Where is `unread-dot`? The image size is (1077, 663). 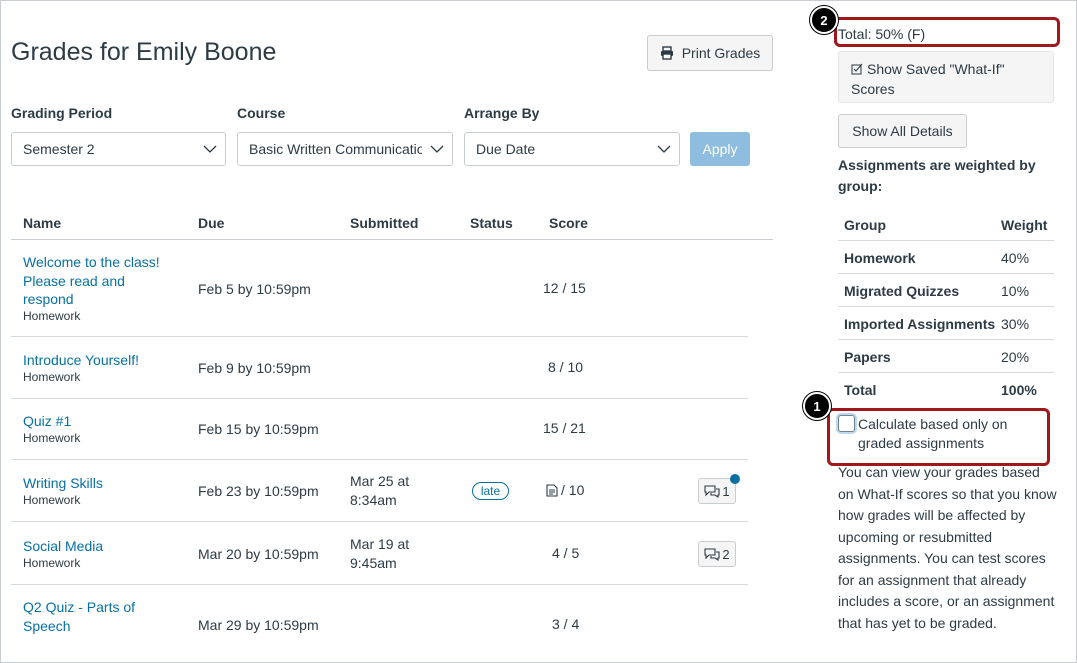 unread-dot is located at coordinates (735, 479).